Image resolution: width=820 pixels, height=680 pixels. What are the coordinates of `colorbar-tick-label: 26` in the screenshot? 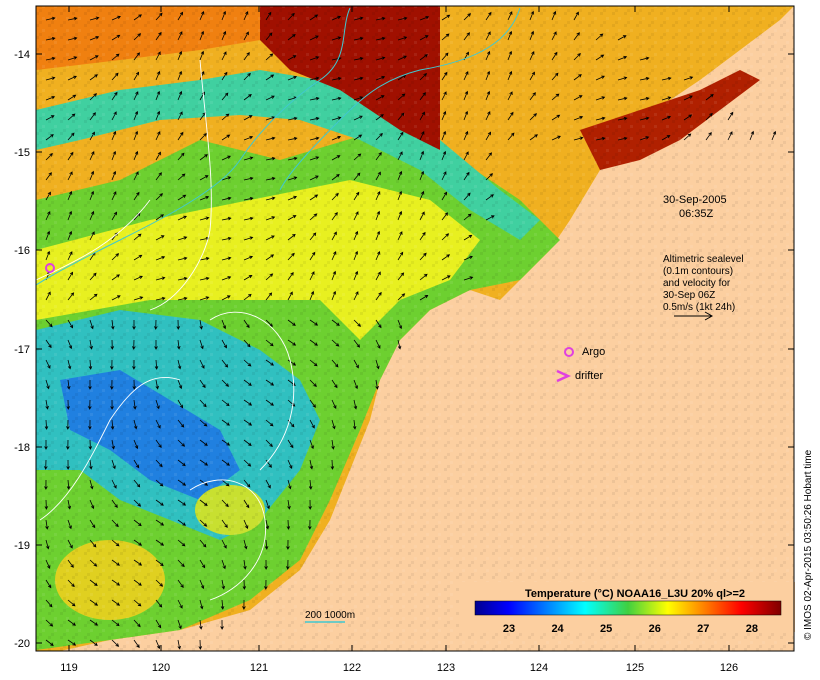 It's located at (655, 629).